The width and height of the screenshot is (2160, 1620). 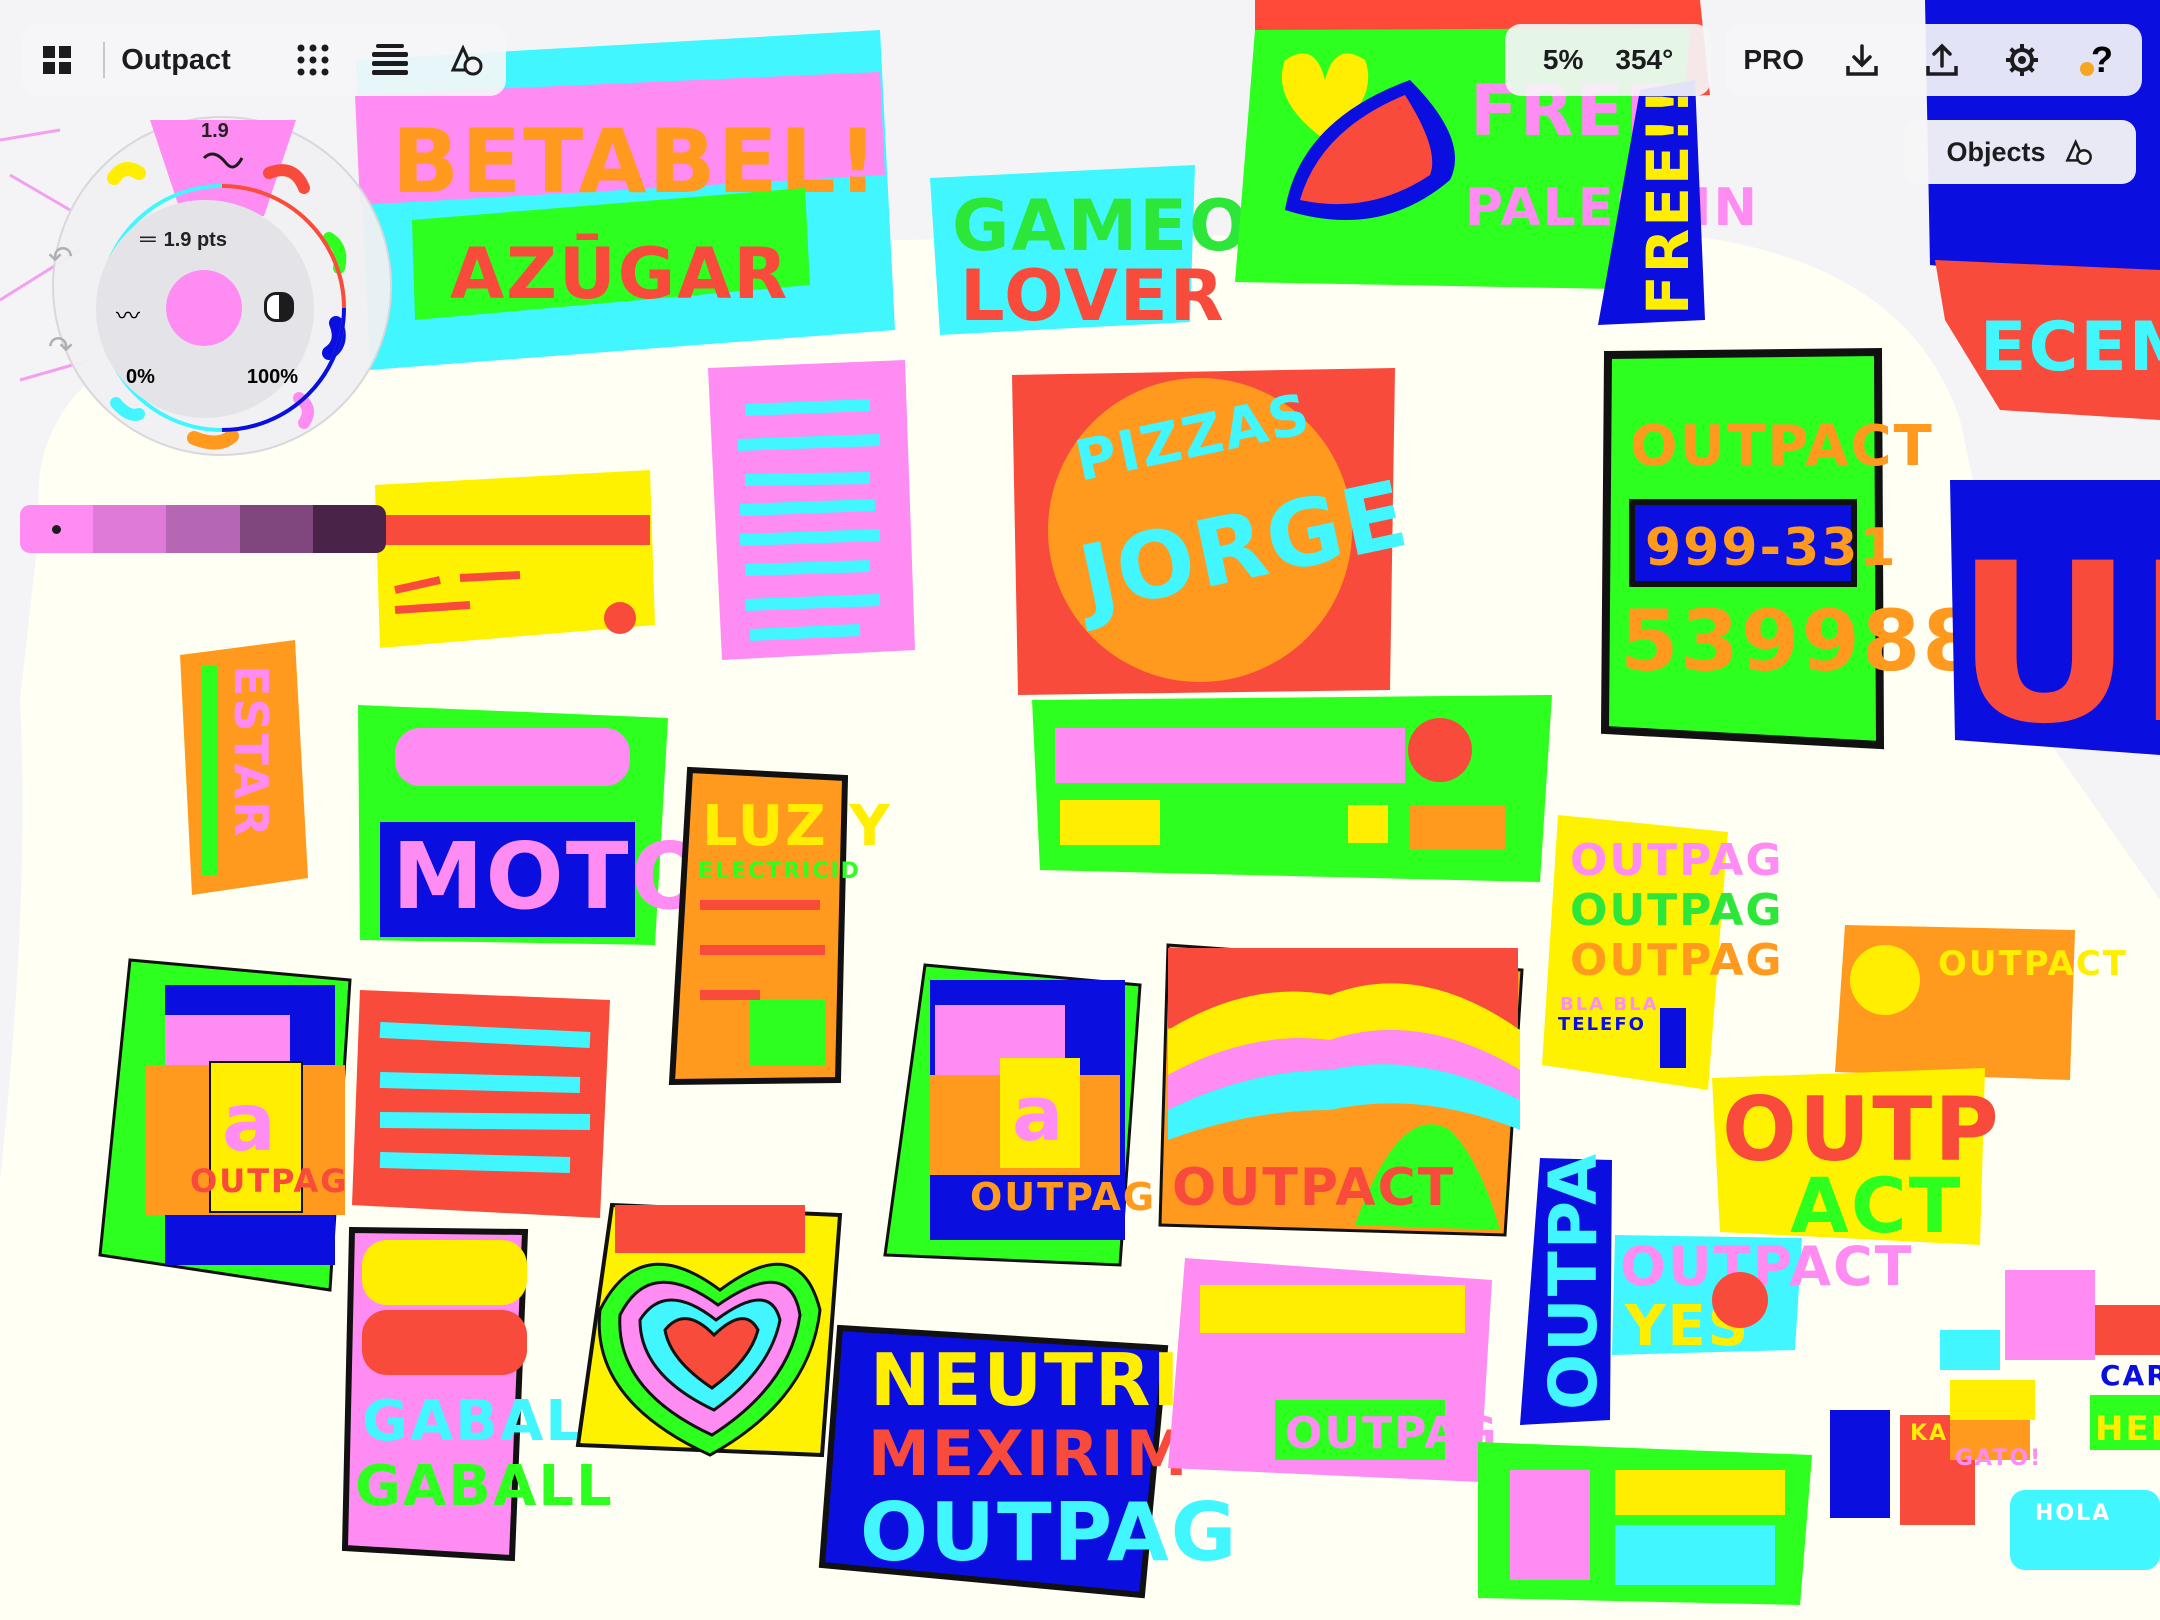 I want to click on brush-preset-yellow, so click(x=126, y=173).